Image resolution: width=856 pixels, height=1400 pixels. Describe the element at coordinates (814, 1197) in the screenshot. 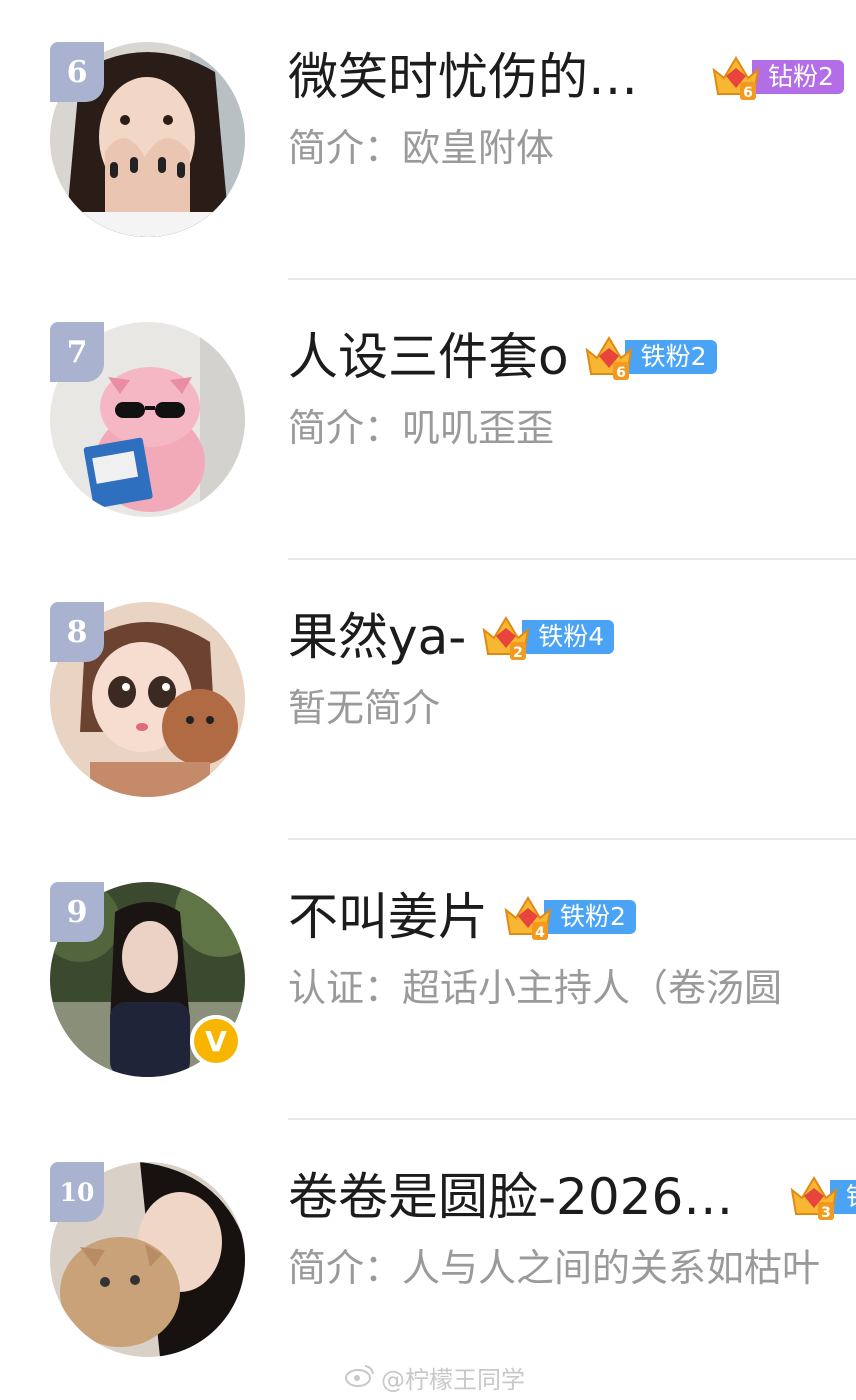

I see `crown-icon: 3` at that location.